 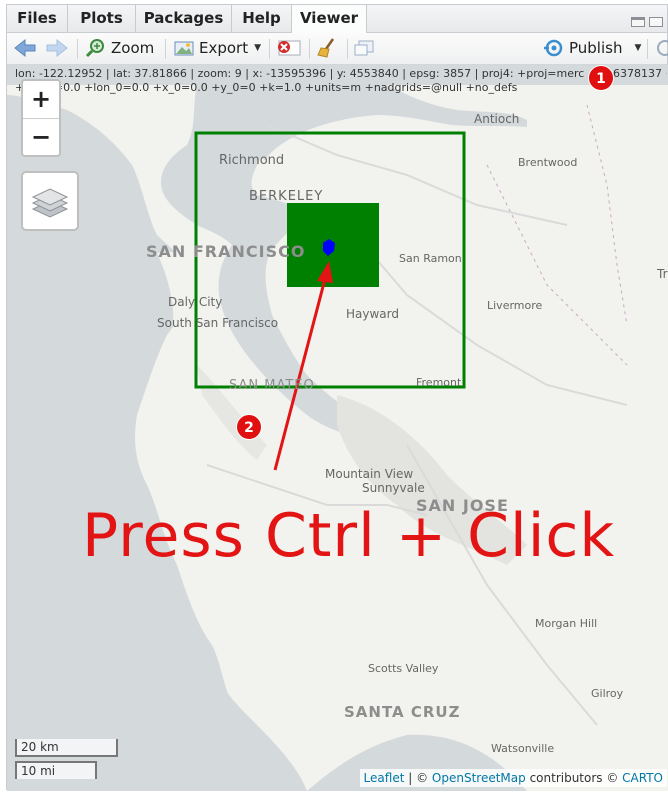 I want to click on layers-control-button, so click(x=50, y=201).